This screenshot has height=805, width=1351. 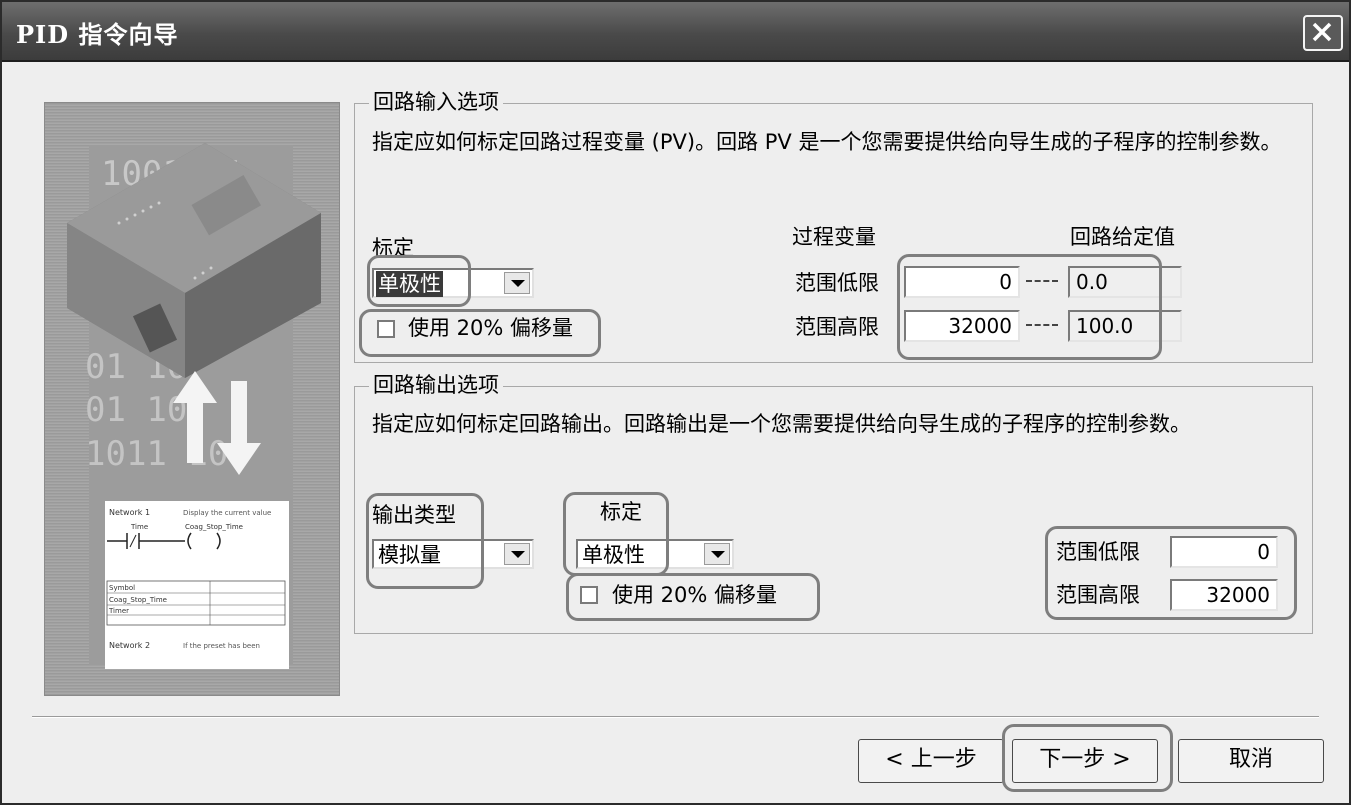 I want to click on output-scaling-highlight, so click(x=616, y=534).